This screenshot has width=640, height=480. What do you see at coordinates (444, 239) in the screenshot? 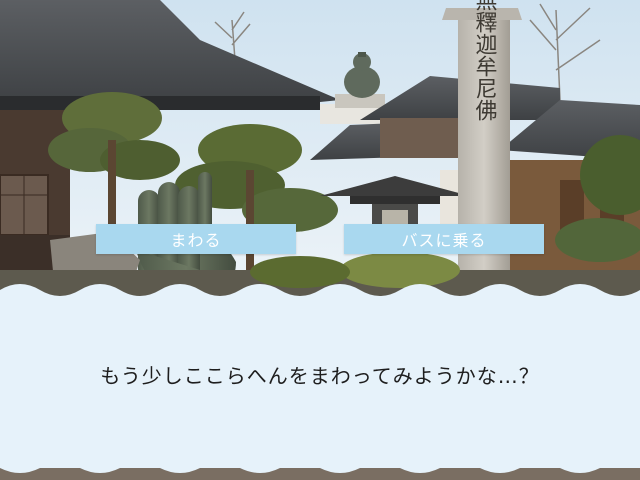
I see `choice-take-bus-button: バスに乗る` at bounding box center [444, 239].